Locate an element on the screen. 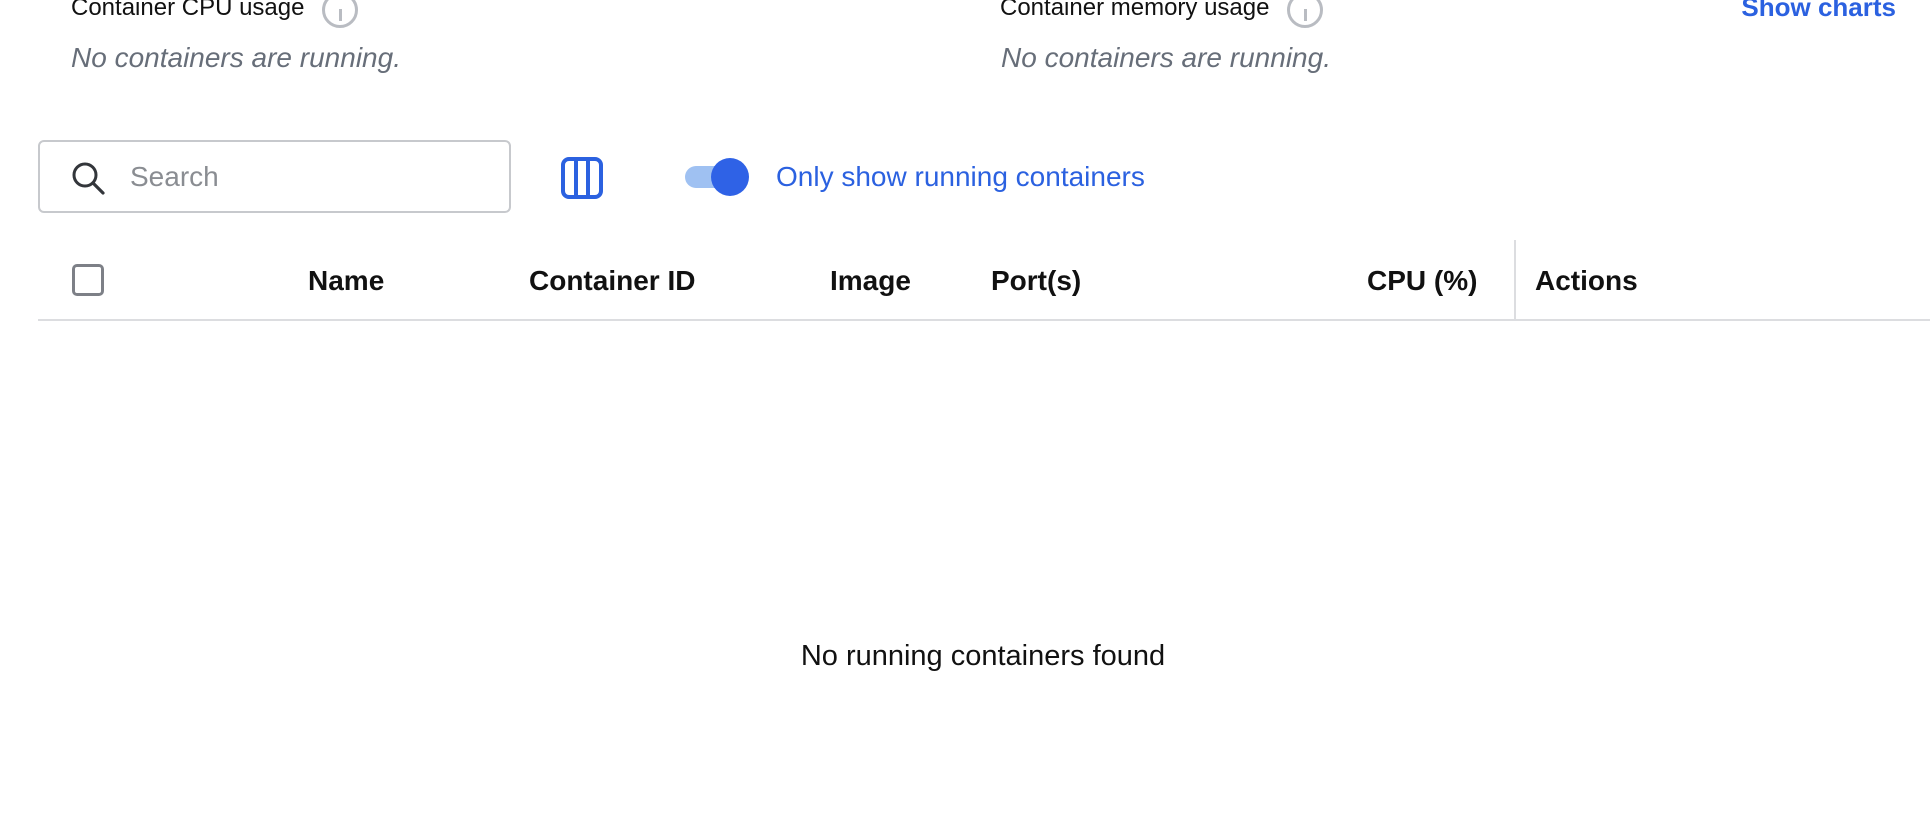 The width and height of the screenshot is (1930, 828). search-box is located at coordinates (274, 176).